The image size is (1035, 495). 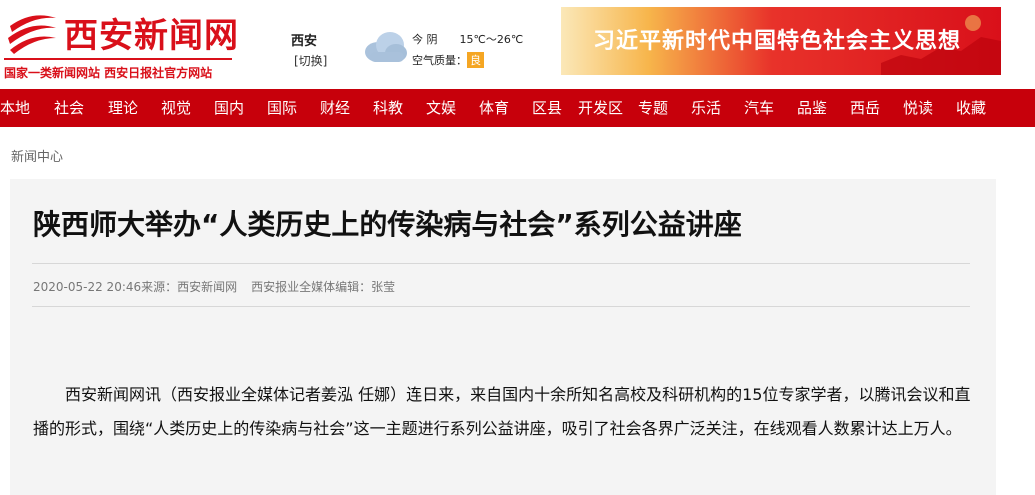 What do you see at coordinates (108, 73) in the screenshot?
I see `site-slogan: 国家一类新闻网站 西安日报社官方网站` at bounding box center [108, 73].